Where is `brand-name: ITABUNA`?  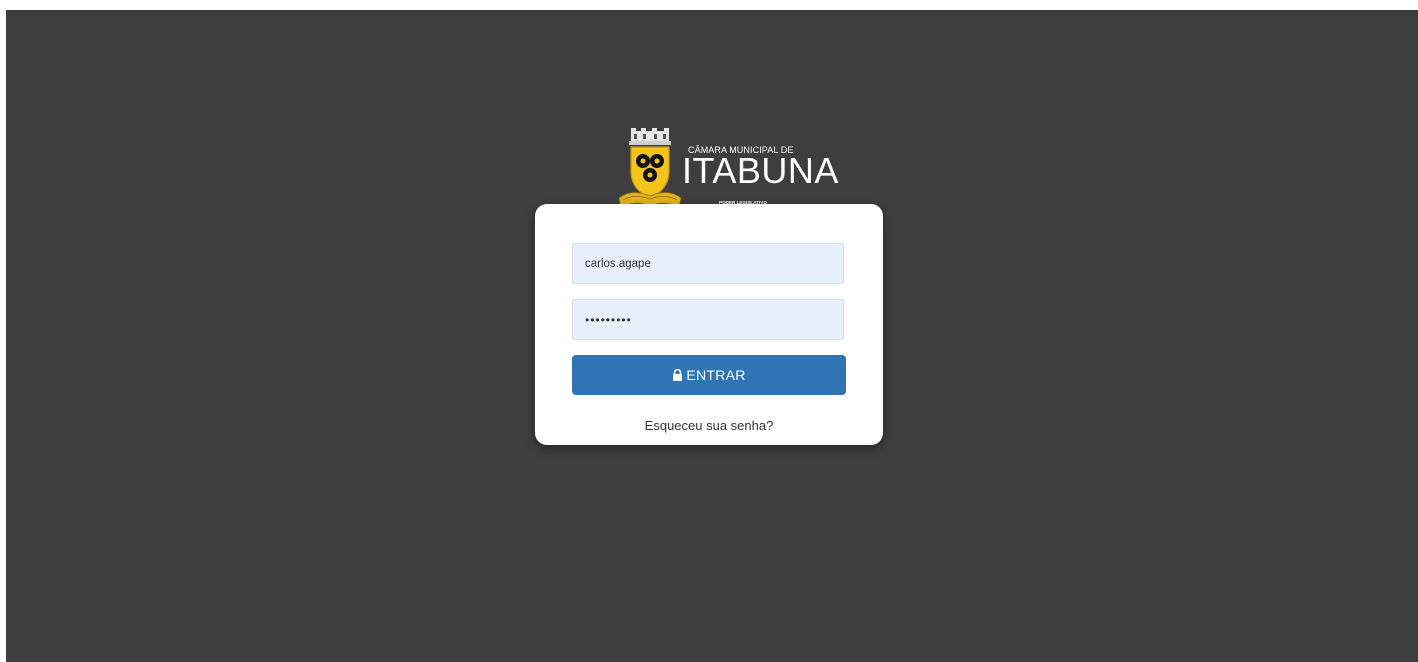
brand-name: ITABUNA is located at coordinates (760, 170).